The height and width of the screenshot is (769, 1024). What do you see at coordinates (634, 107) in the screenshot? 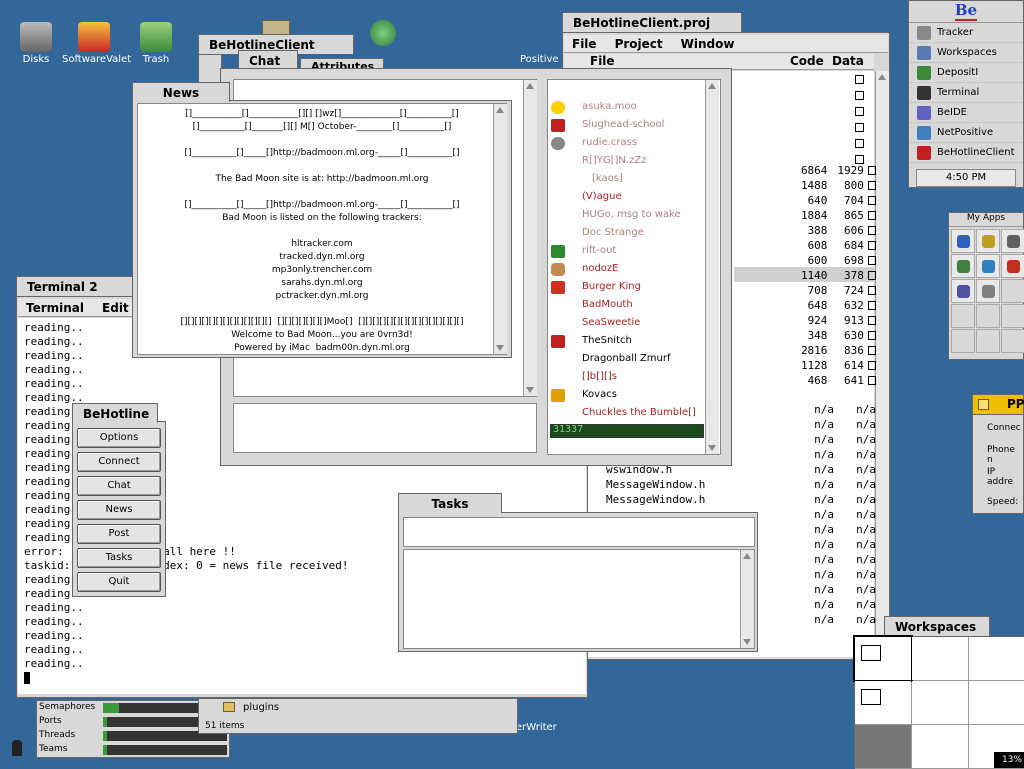
I see `user-list-item: asuka.moo` at bounding box center [634, 107].